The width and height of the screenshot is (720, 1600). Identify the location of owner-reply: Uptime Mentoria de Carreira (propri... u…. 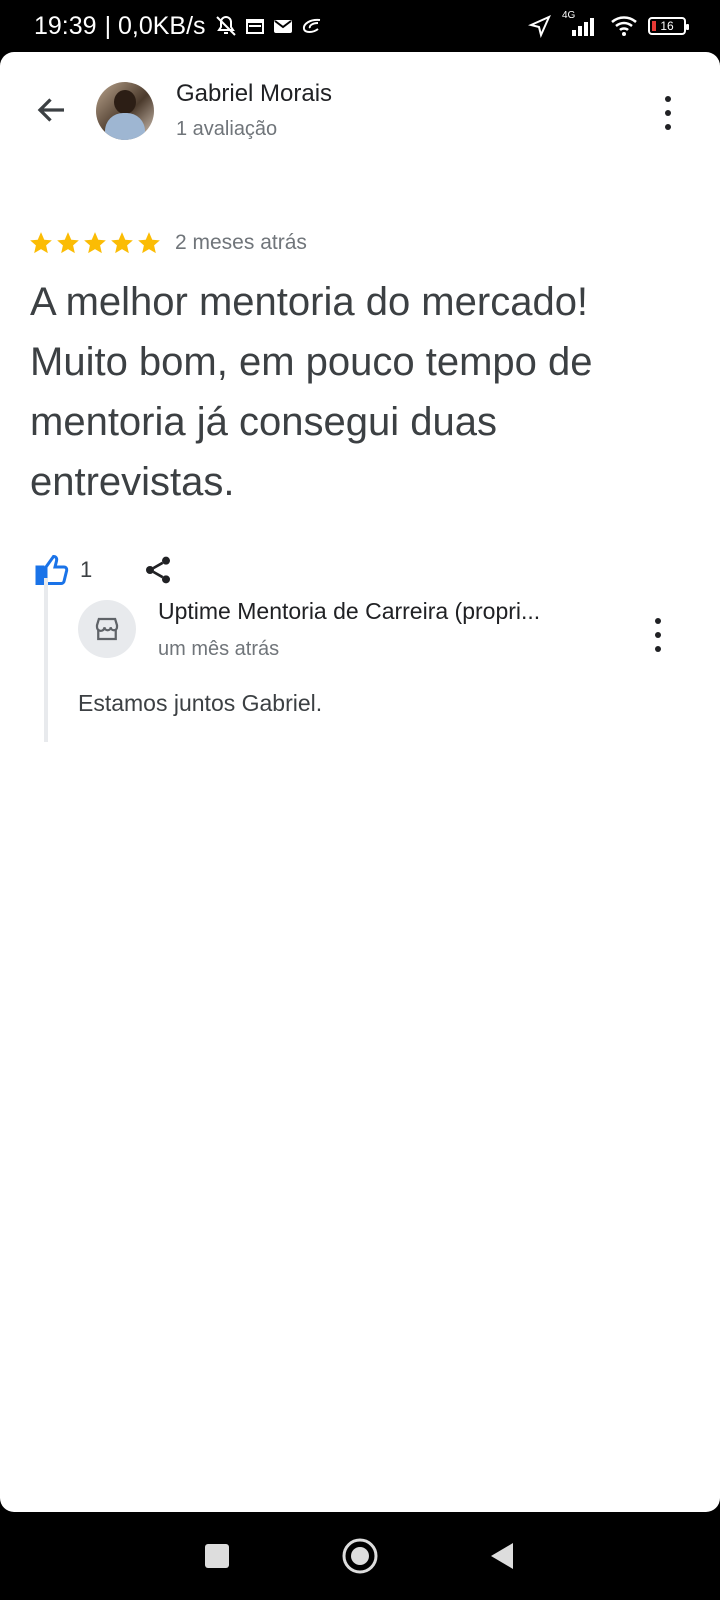
(361, 660).